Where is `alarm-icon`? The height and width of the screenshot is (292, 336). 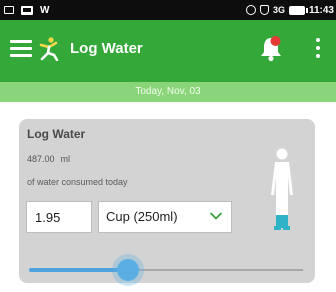
alarm-icon is located at coordinates (250, 10).